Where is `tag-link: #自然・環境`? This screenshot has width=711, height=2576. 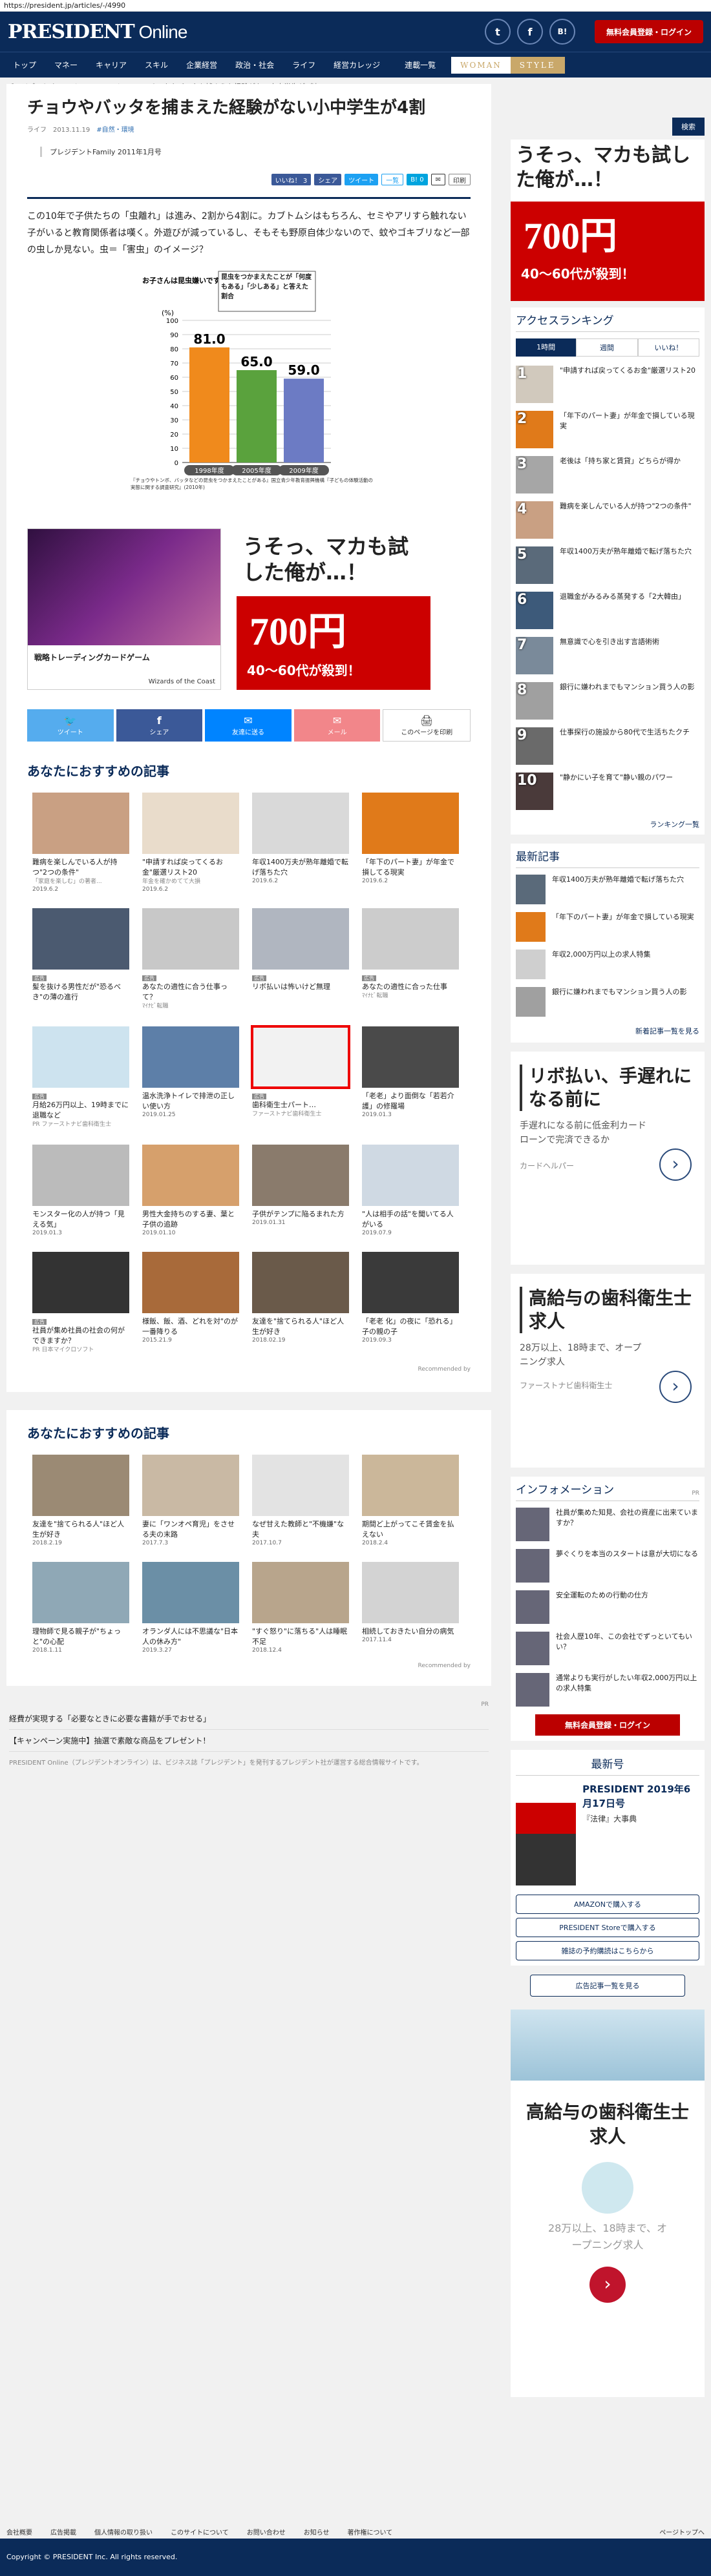
tag-link: #自然・環境 is located at coordinates (115, 130).